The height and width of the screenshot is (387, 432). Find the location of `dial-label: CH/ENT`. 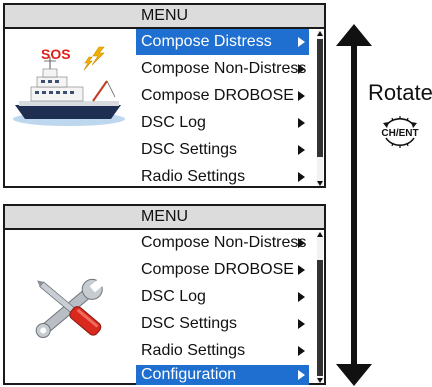

dial-label: CH/ENT is located at coordinates (399, 133).